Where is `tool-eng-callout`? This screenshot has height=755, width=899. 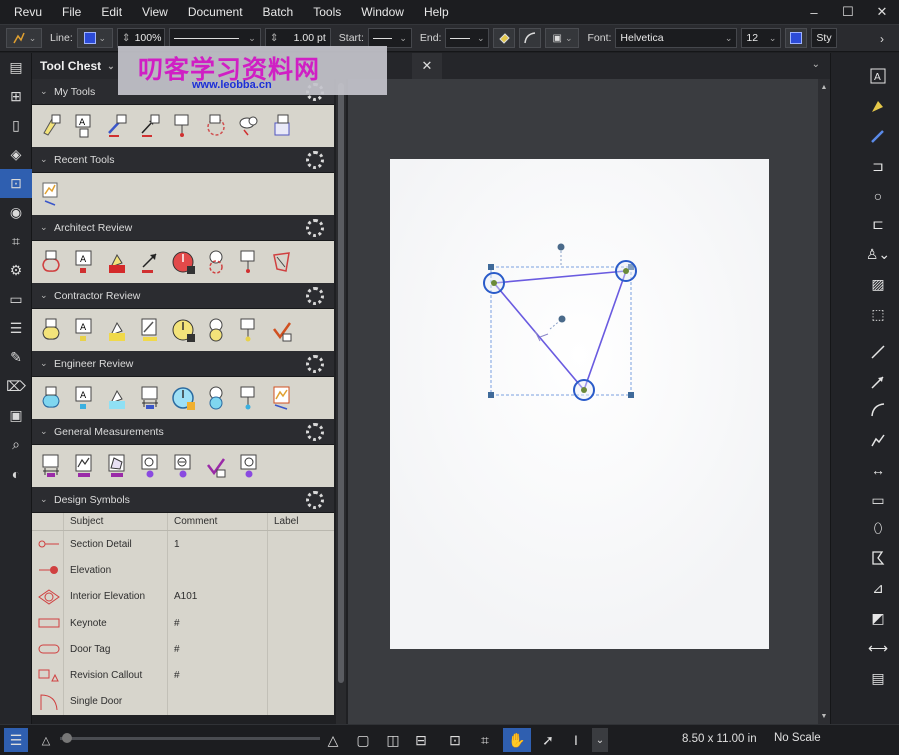 tool-eng-callout is located at coordinates (249, 398).